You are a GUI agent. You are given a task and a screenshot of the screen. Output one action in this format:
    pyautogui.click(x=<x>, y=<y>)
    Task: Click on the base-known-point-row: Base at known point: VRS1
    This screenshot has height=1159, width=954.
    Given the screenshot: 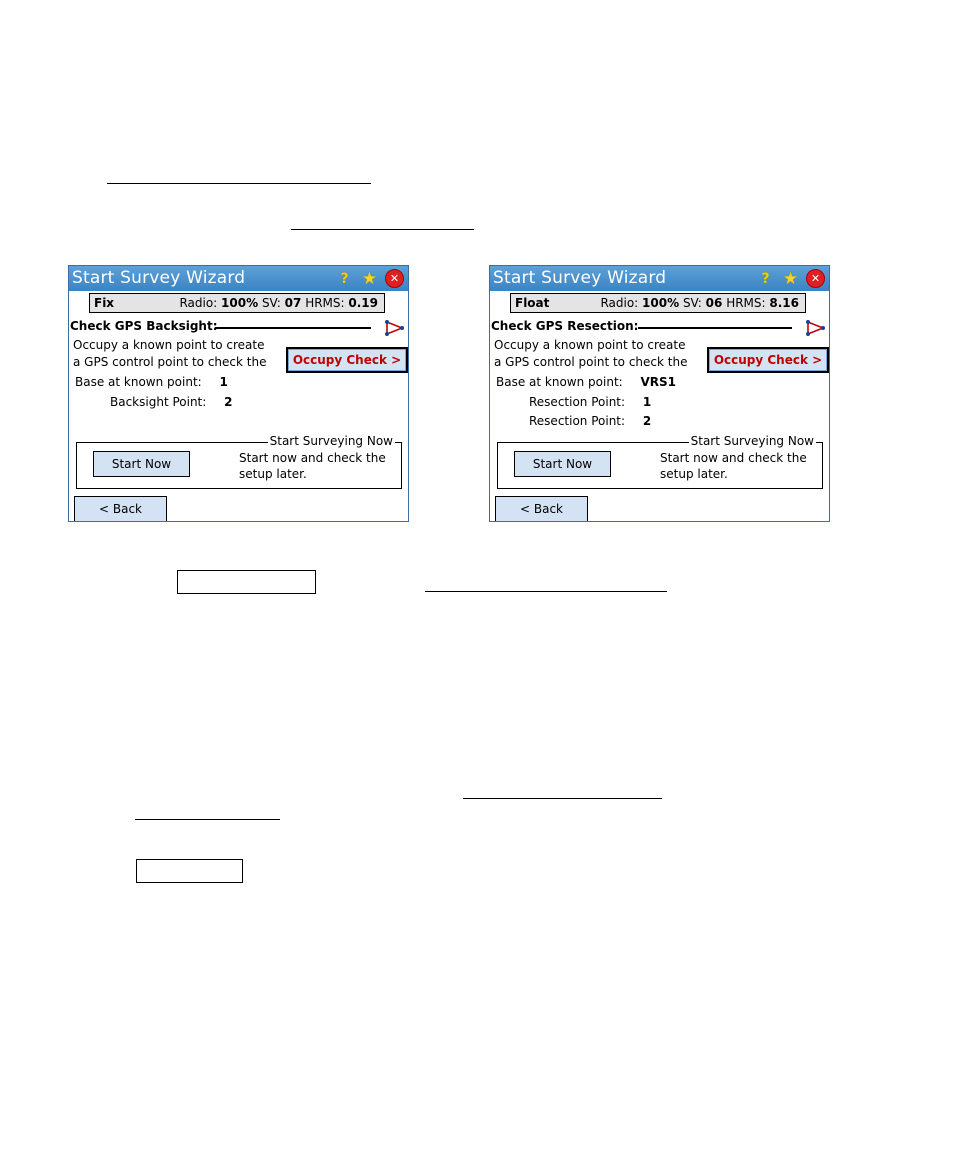 What is the action you would take?
    pyautogui.click(x=586, y=382)
    